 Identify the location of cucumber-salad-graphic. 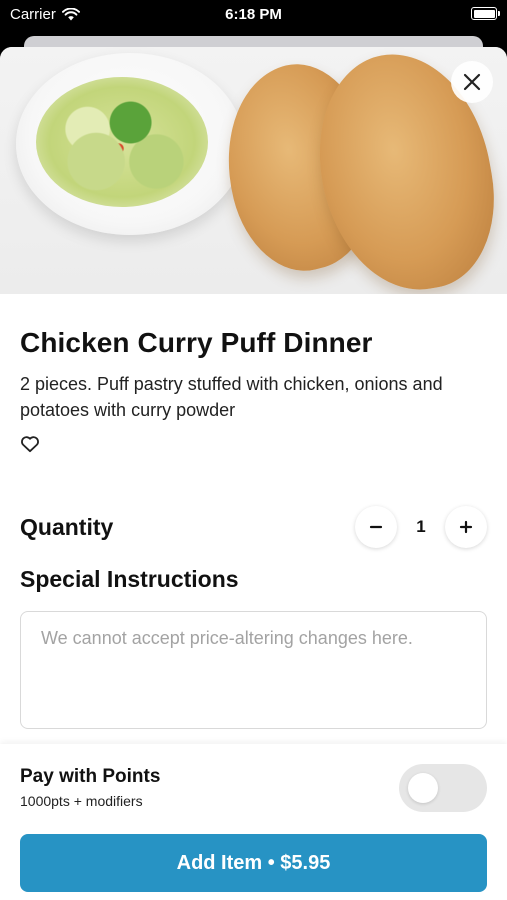
(122, 142).